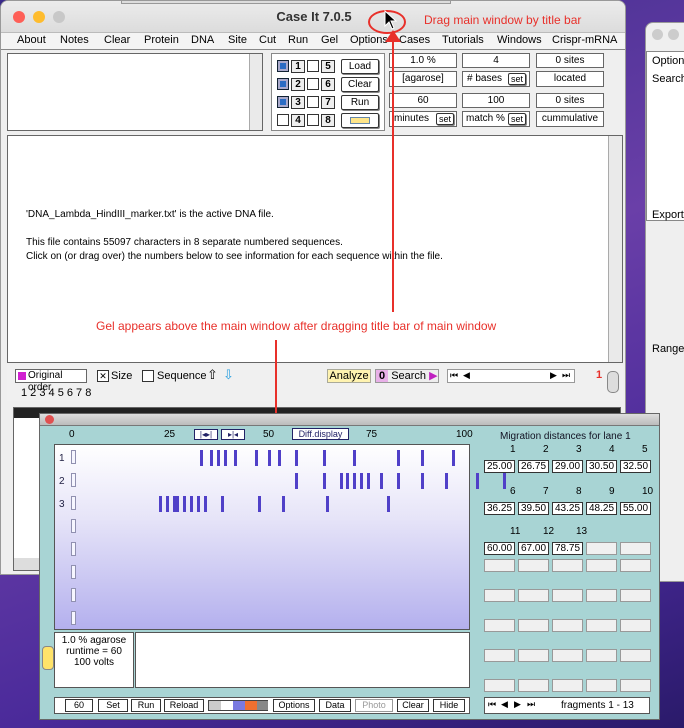  What do you see at coordinates (504, 704) in the screenshot?
I see `prev-fragment-icon: ◀` at bounding box center [504, 704].